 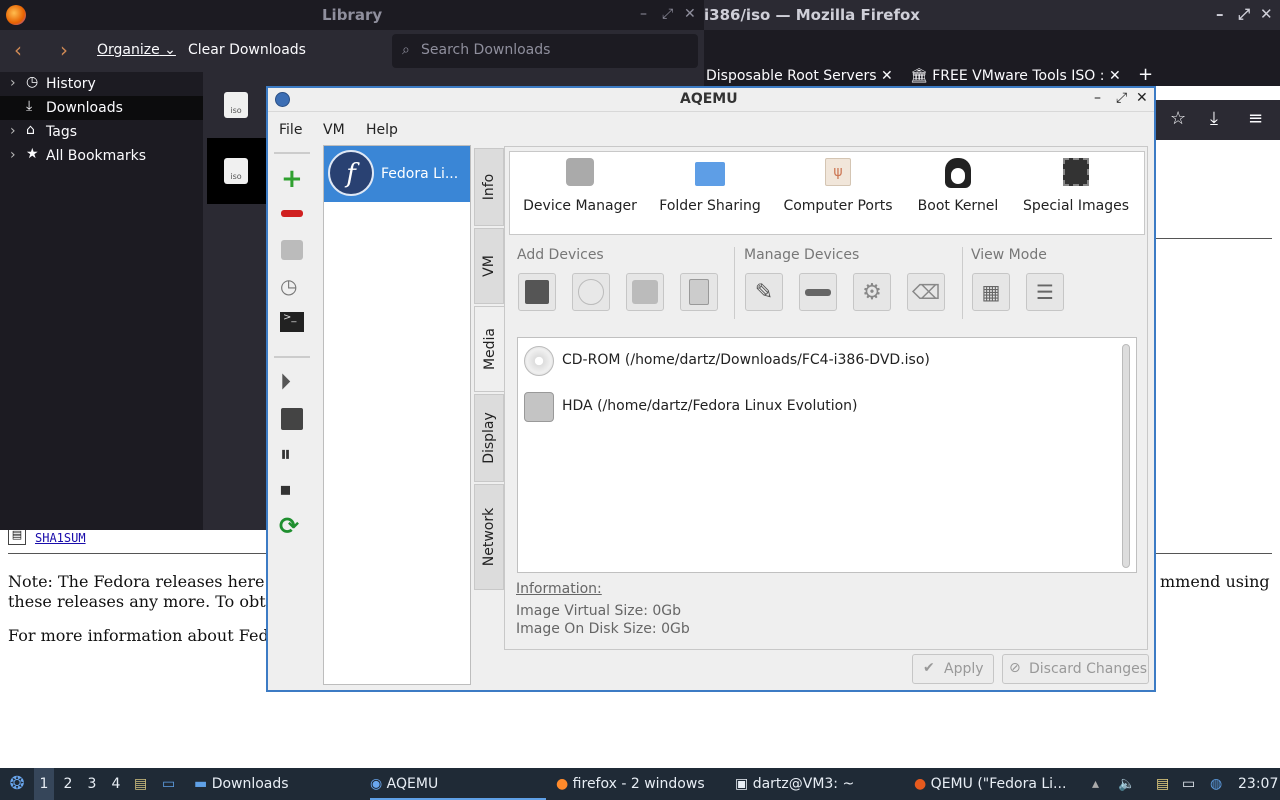 I want to click on clock-icon: ◷, so click(x=288, y=286).